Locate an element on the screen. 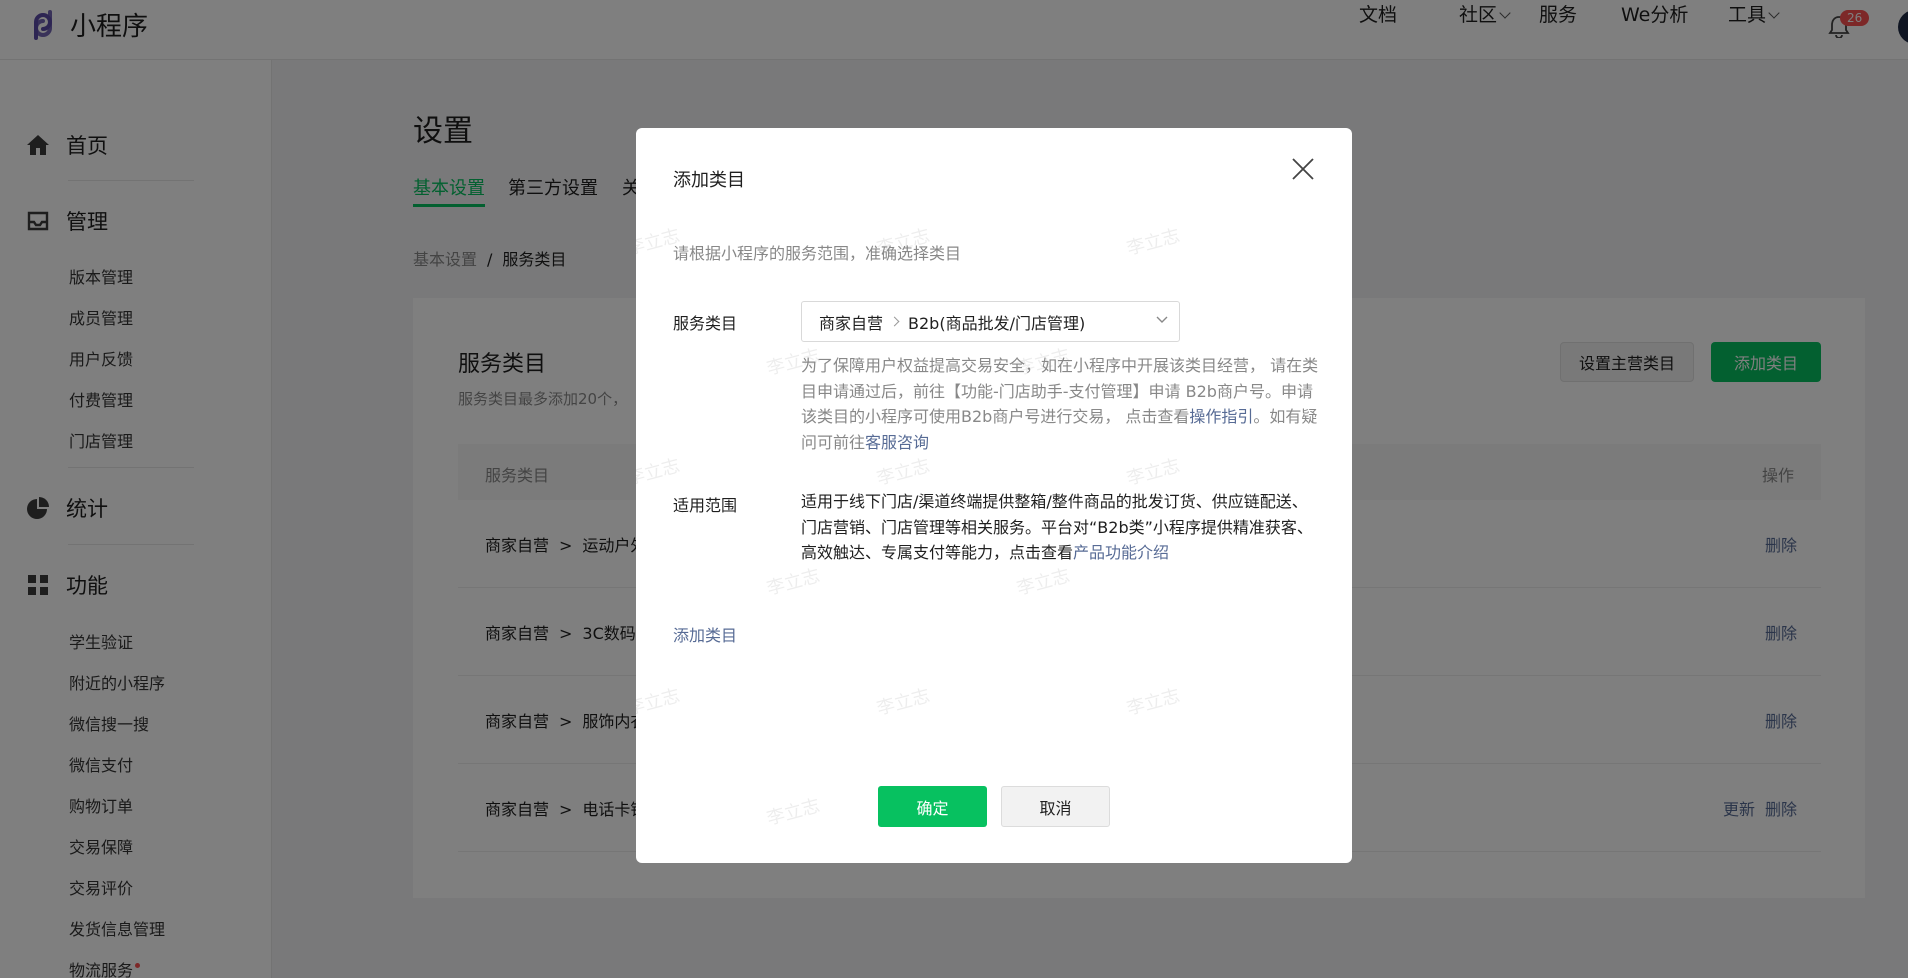 The width and height of the screenshot is (1908, 978). confirm-button: 确定 is located at coordinates (932, 806).